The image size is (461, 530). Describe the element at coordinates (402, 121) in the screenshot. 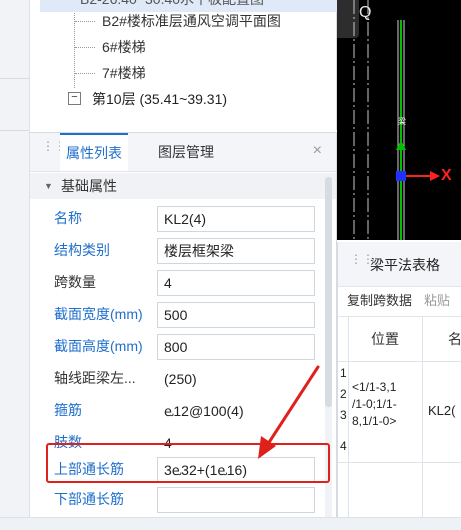

I see `beam-vertical-label: 梁` at that location.